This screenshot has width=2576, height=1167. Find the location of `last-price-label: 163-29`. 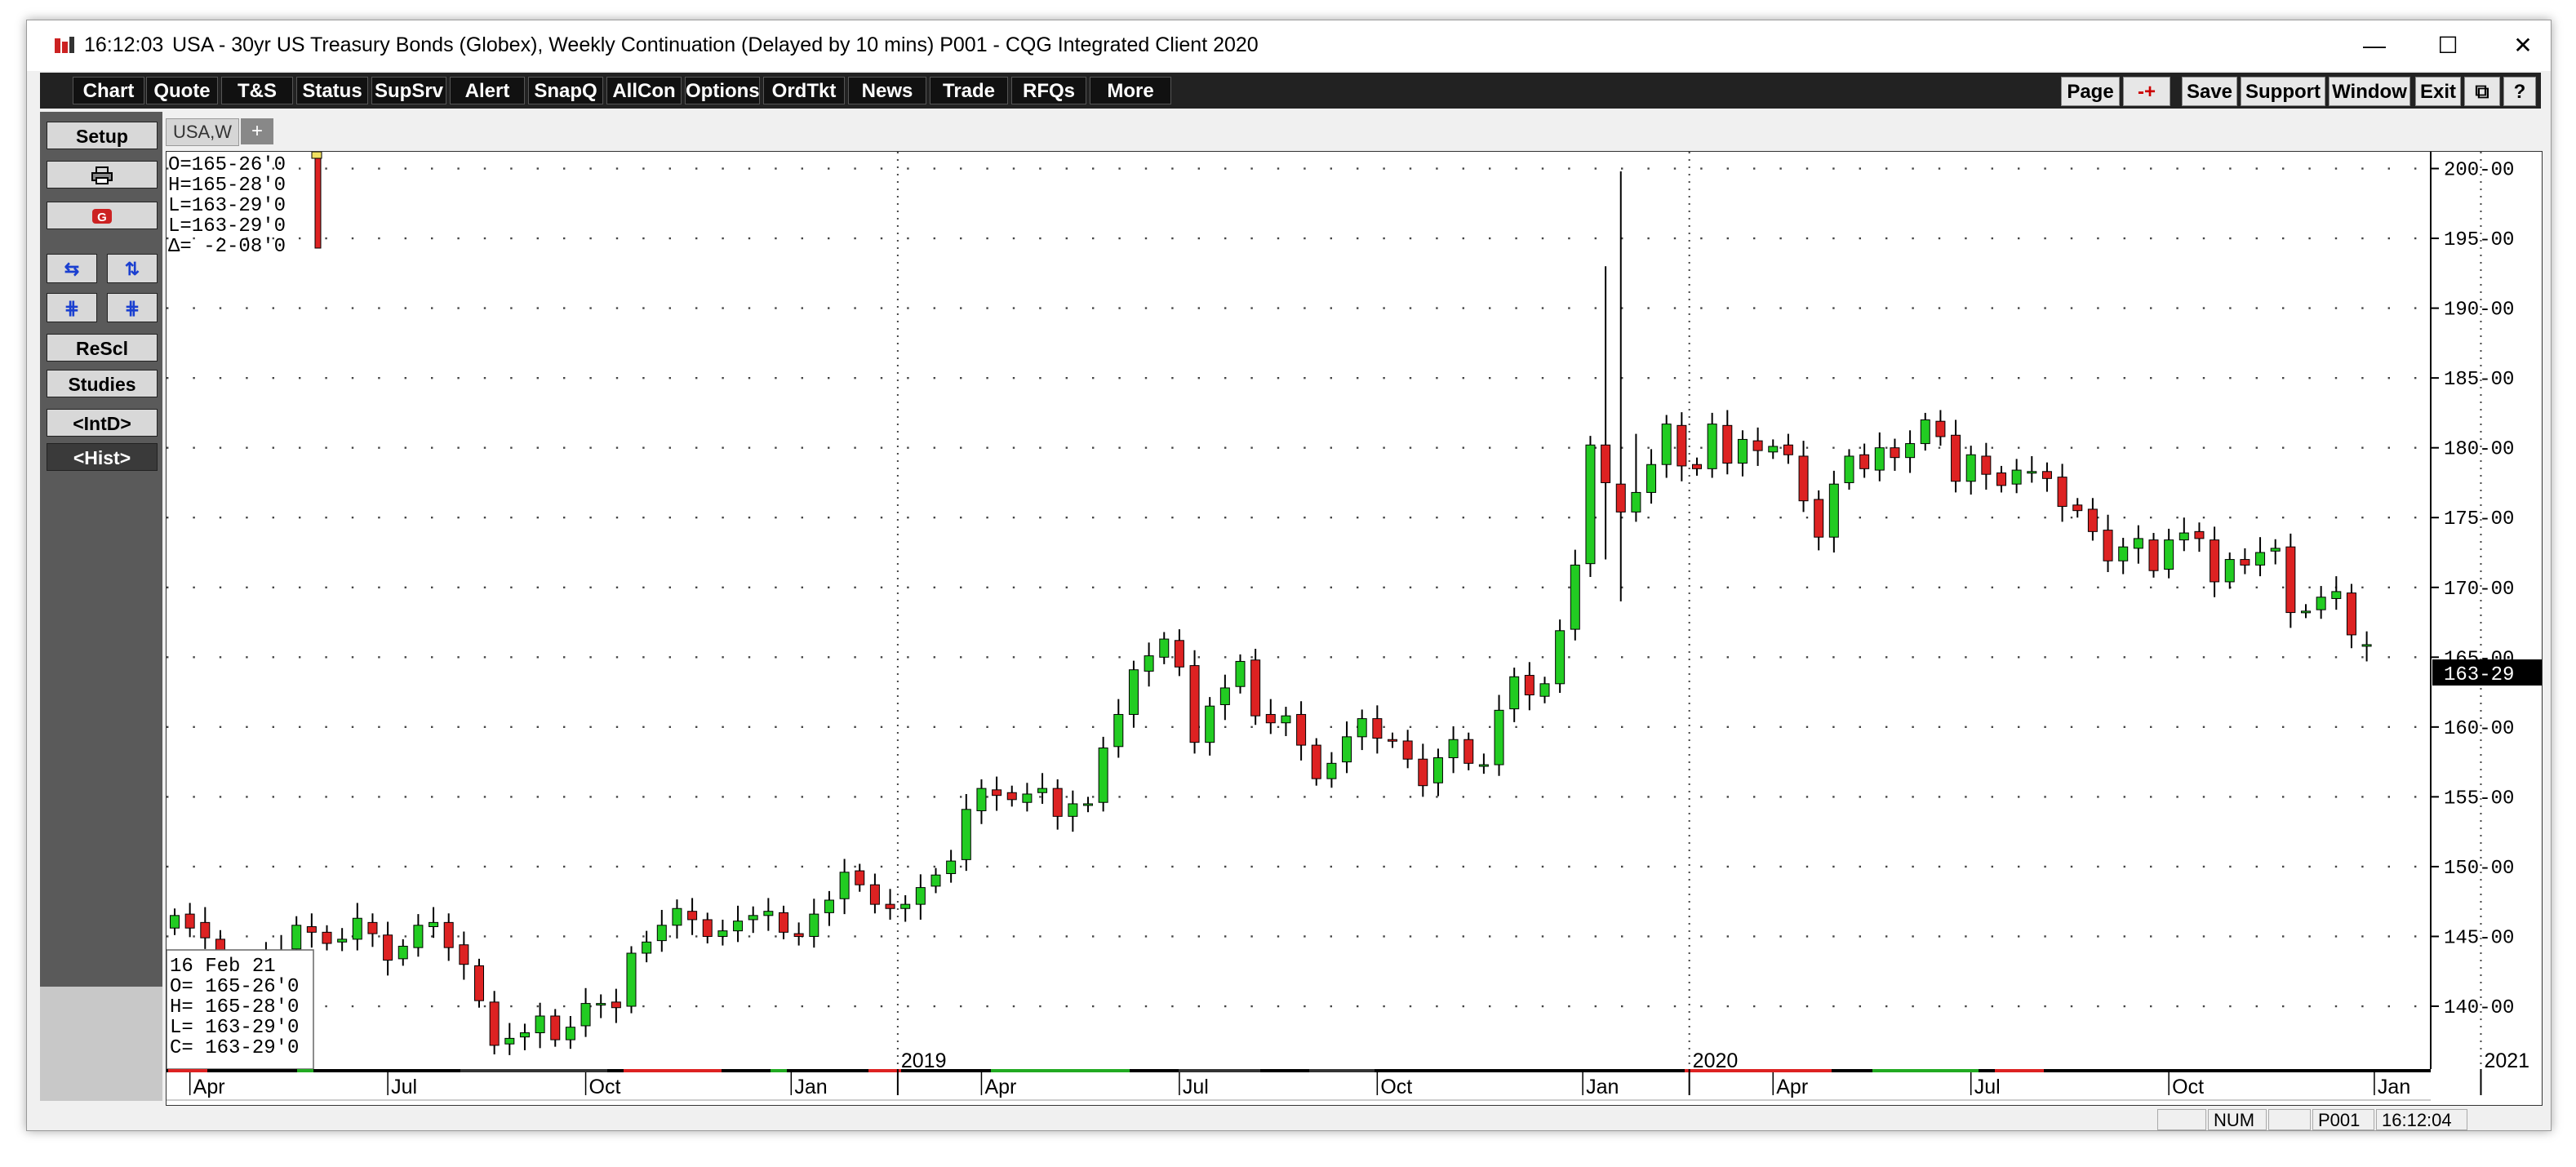

last-price-label: 163-29 is located at coordinates (2479, 675).